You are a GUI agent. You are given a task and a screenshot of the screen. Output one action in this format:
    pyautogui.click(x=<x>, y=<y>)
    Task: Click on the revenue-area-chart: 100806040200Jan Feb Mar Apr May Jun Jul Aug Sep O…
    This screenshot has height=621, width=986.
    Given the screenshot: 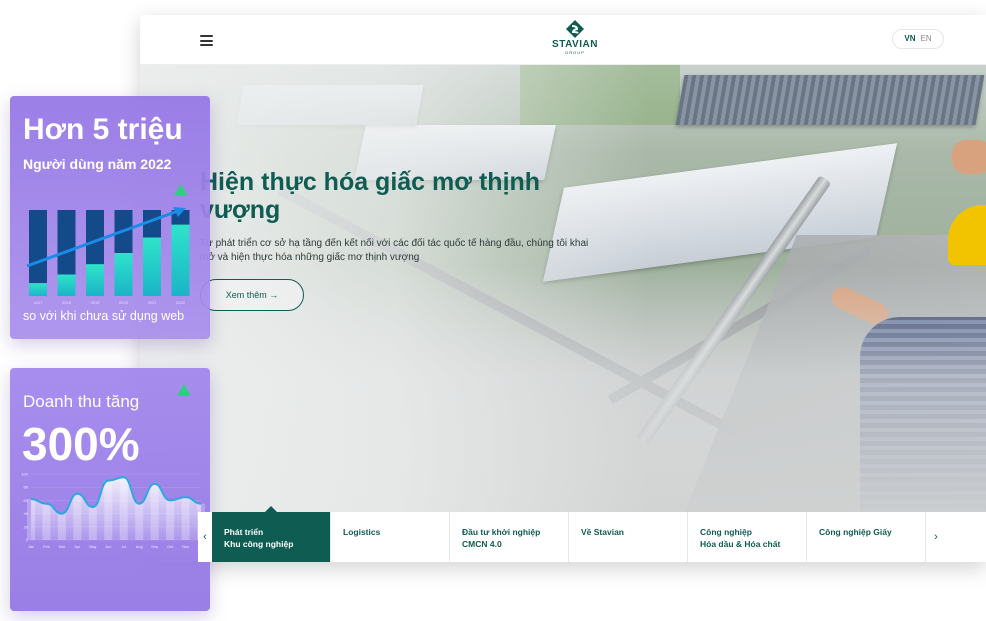 What is the action you would take?
    pyautogui.click(x=113, y=510)
    